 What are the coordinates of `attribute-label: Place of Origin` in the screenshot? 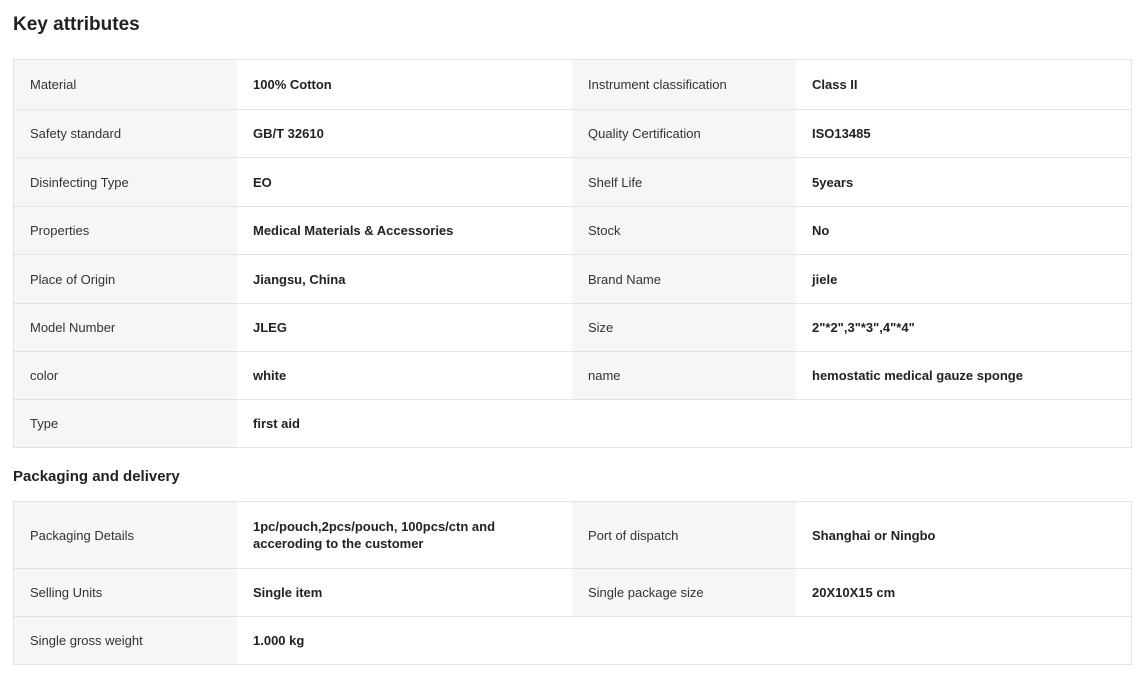 It's located at (125, 279).